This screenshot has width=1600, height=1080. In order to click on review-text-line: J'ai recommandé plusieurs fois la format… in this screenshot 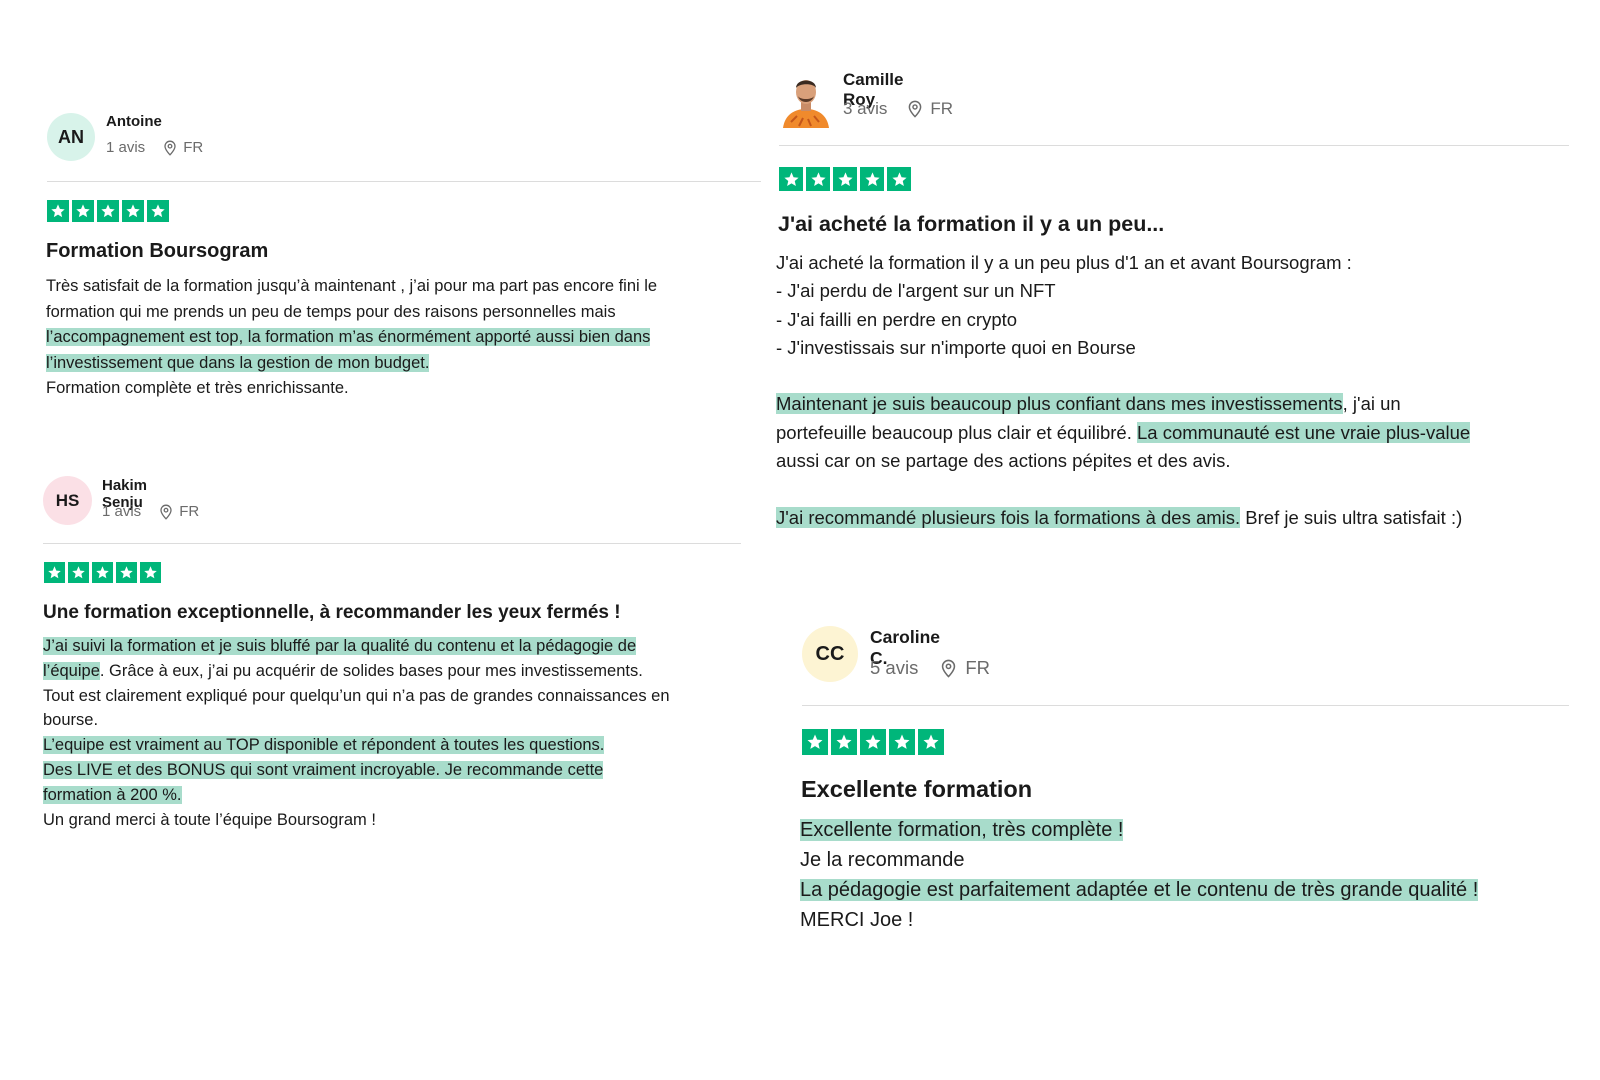, I will do `click(1123, 518)`.